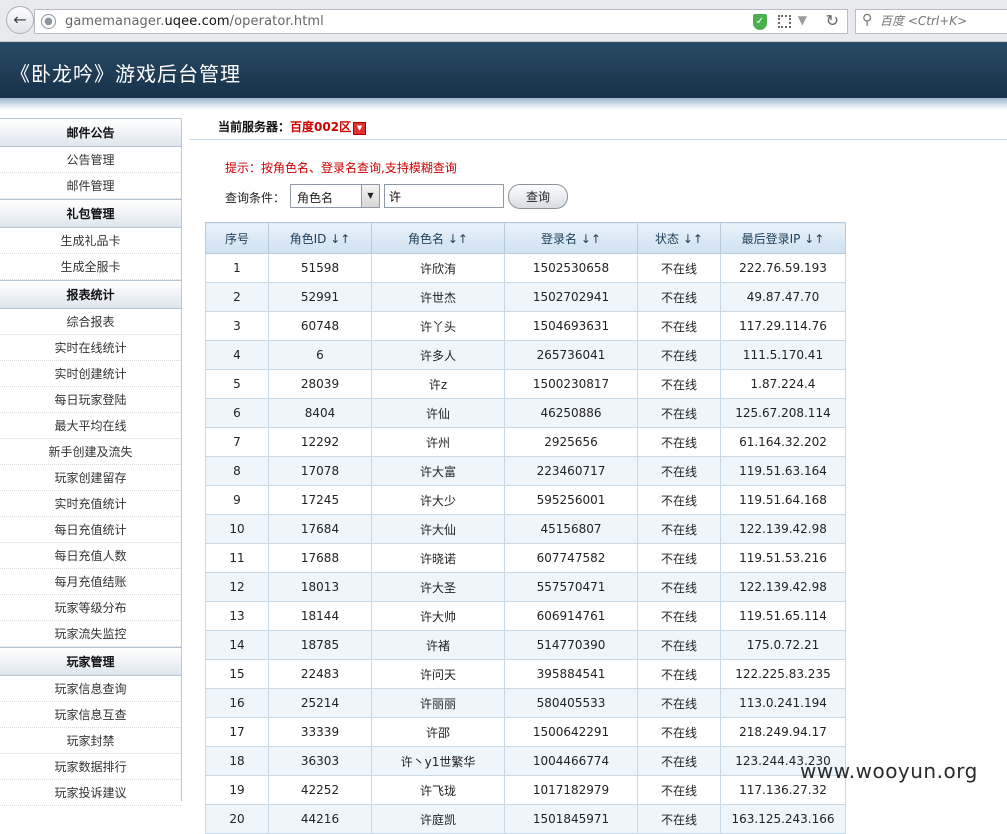 The width and height of the screenshot is (1007, 834). What do you see at coordinates (783, 819) in the screenshot?
I see `last-login-ip-cell: 163.125.243.166` at bounding box center [783, 819].